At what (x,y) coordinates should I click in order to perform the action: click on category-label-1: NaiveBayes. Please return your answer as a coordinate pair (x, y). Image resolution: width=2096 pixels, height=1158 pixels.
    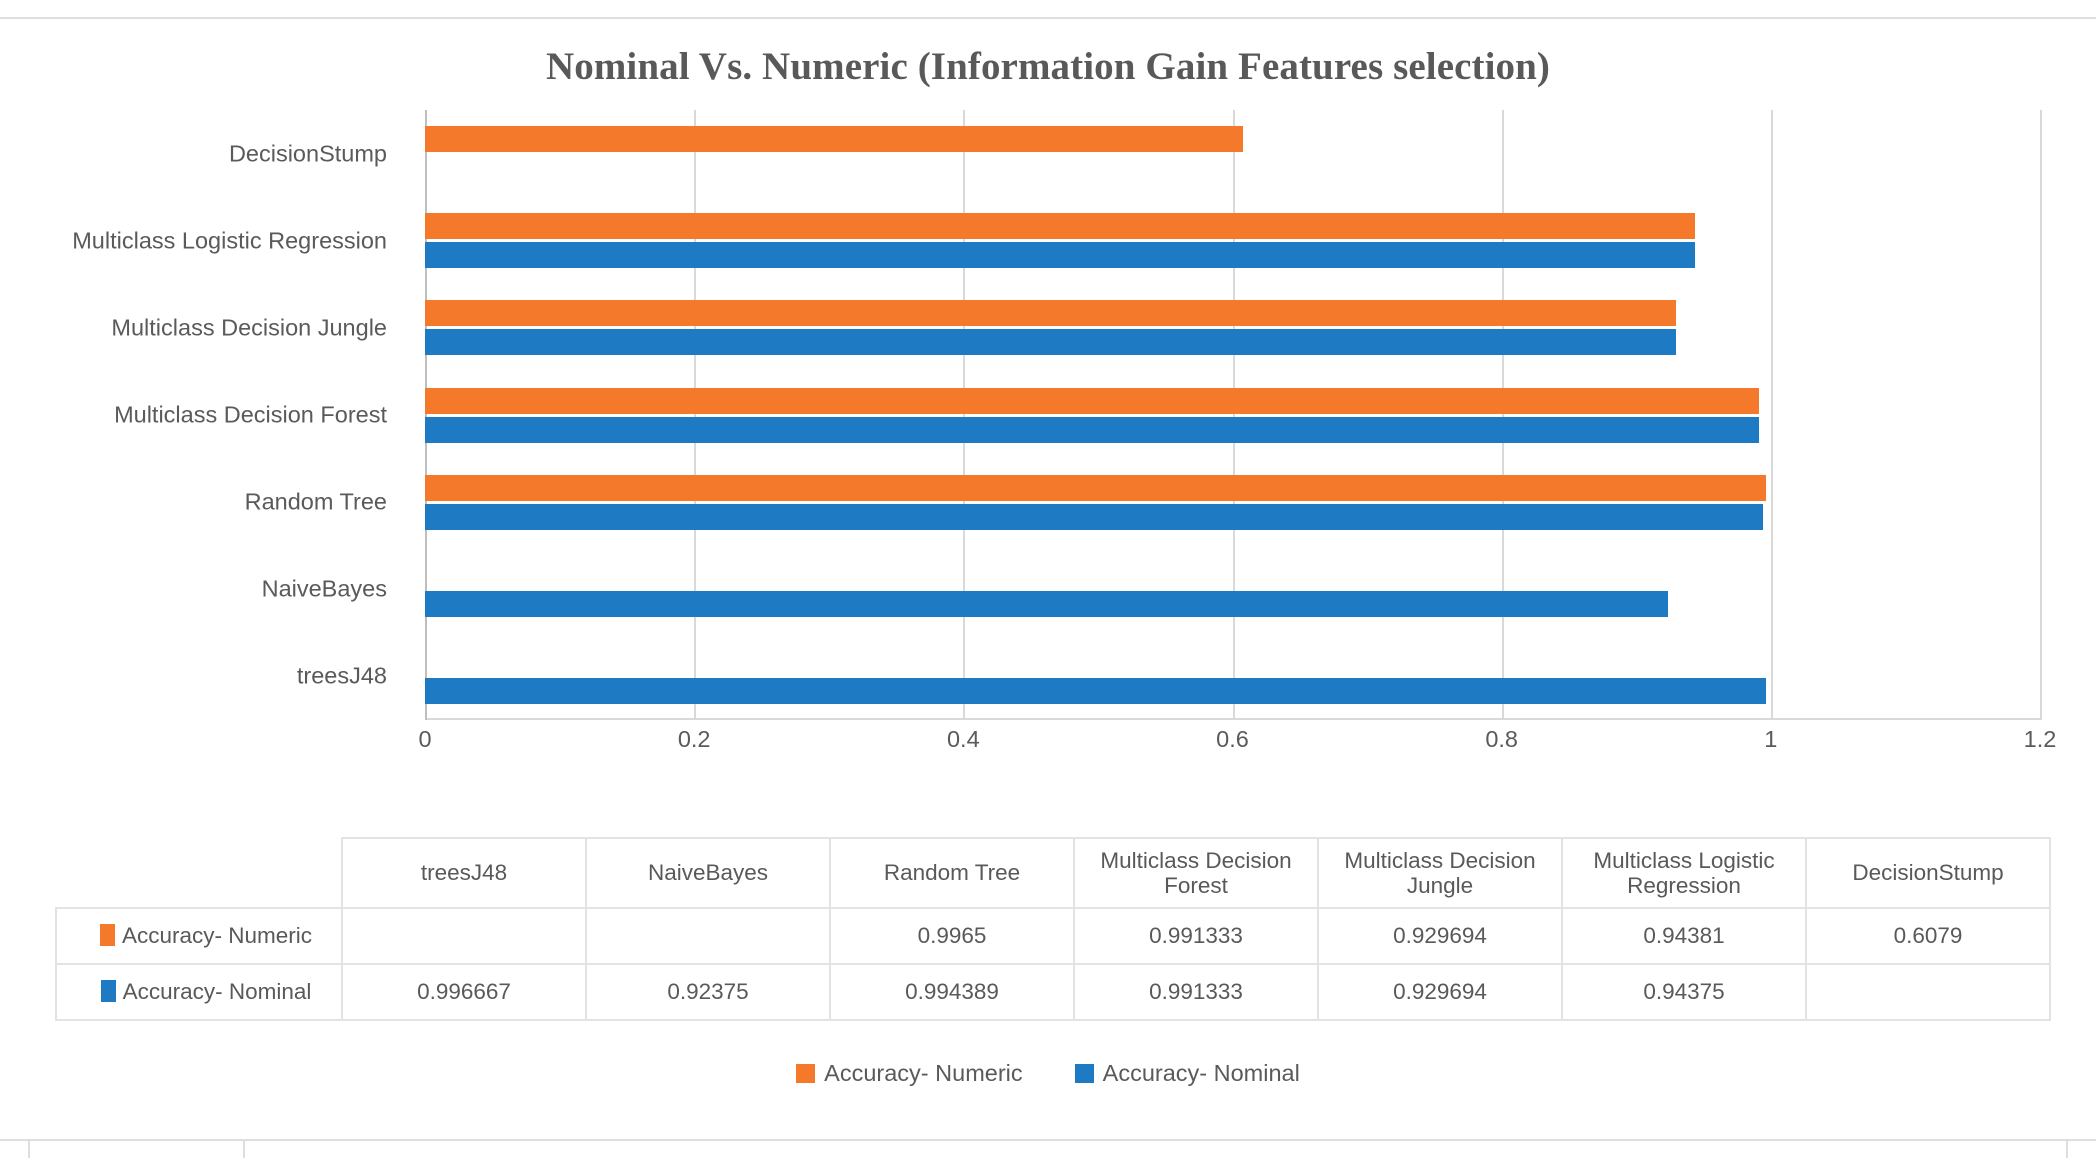
    Looking at the image, I should click on (324, 588).